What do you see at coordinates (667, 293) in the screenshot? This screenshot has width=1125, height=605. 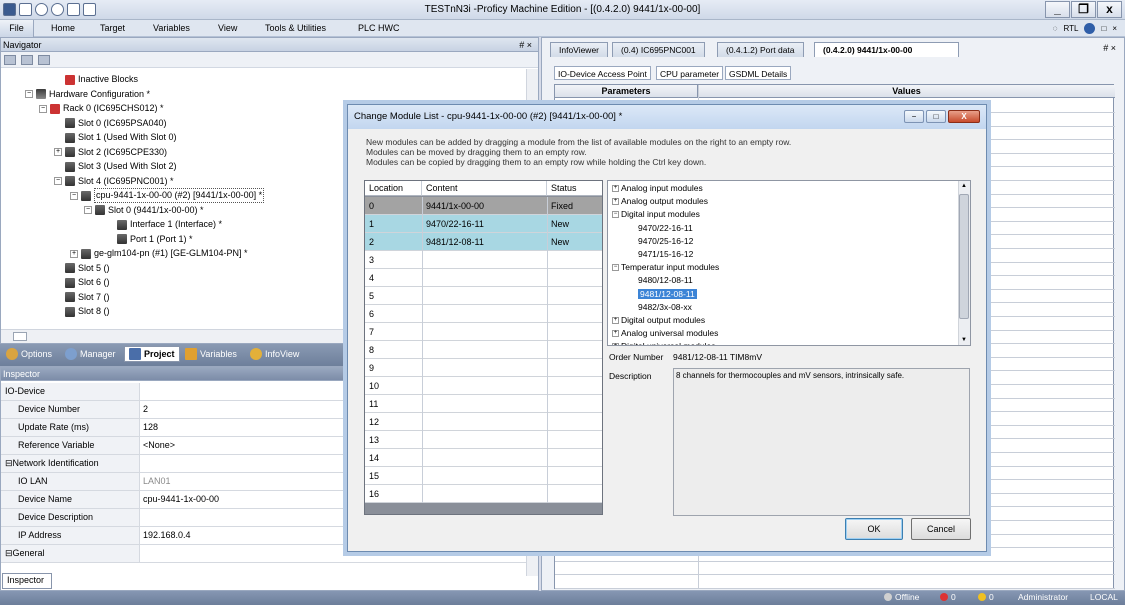 I see `module-item: 9481/12-08-11` at bounding box center [667, 293].